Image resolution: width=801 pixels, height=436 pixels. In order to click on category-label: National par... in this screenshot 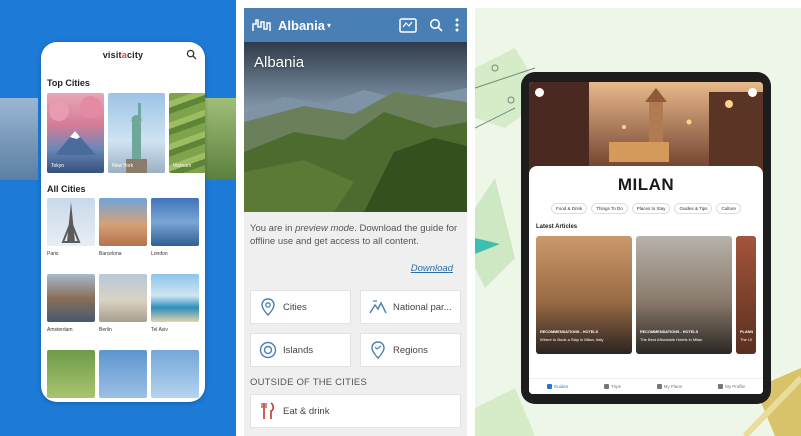, I will do `click(422, 307)`.